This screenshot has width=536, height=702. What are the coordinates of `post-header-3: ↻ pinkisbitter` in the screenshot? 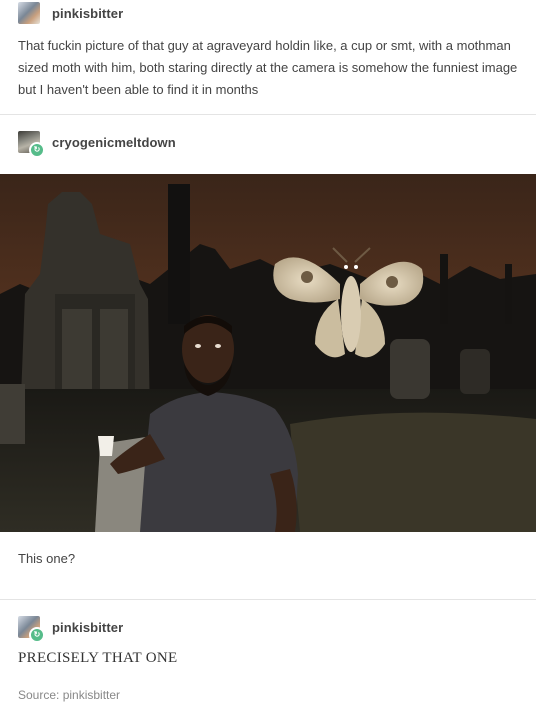 It's located at (70, 629).